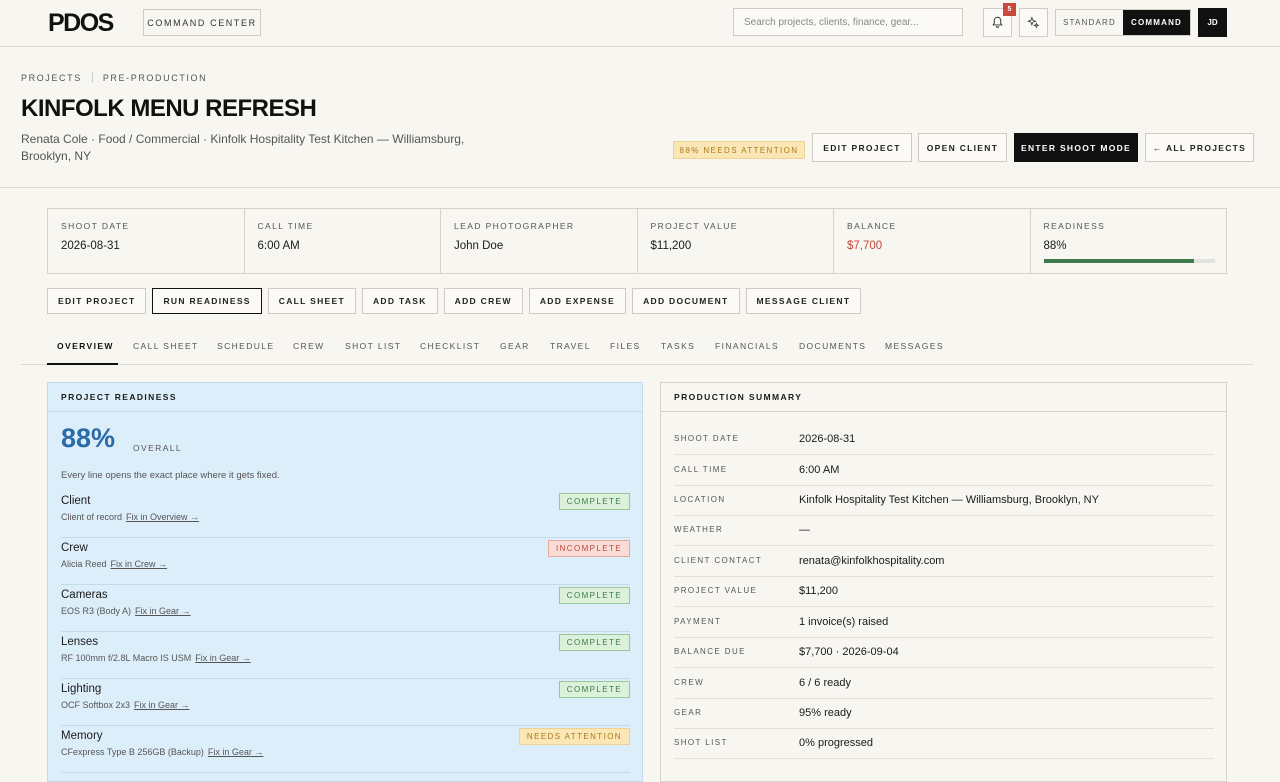  What do you see at coordinates (95, 226) in the screenshot?
I see `stat-label: SHOOT DATE` at bounding box center [95, 226].